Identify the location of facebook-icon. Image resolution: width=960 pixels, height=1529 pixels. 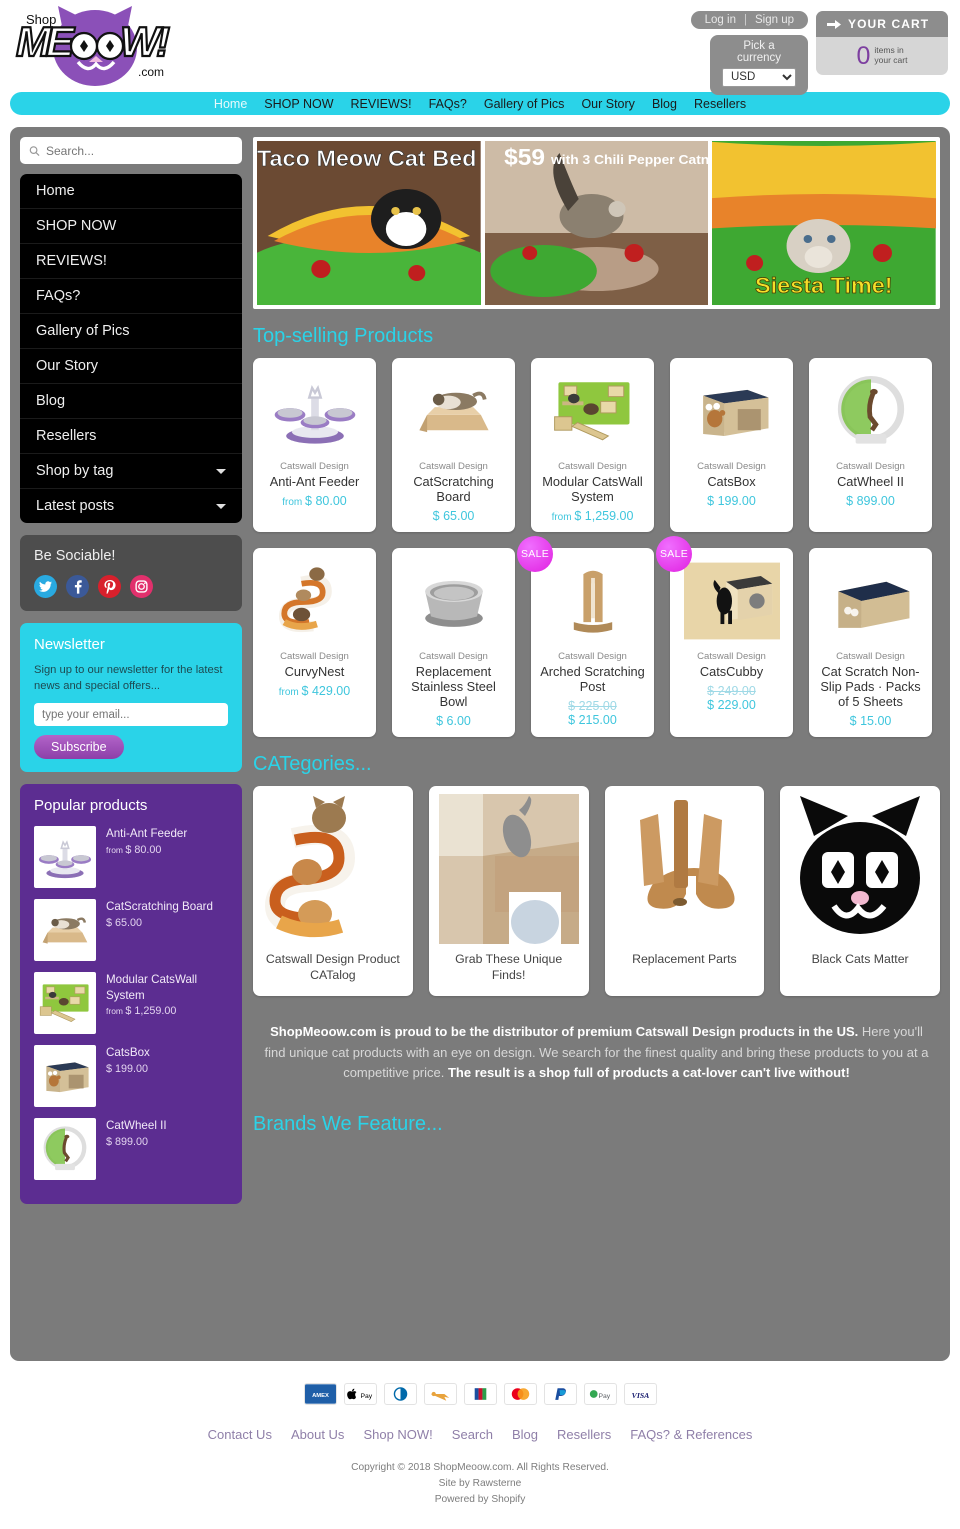
(77, 586).